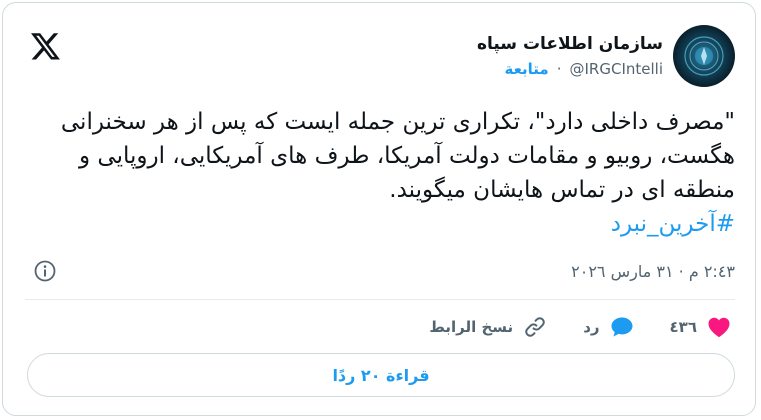  What do you see at coordinates (653, 272) in the screenshot?
I see `tweet-timestamp: ٢:٤٣ م · ٣١ مارس ٢٠٢٦` at bounding box center [653, 272].